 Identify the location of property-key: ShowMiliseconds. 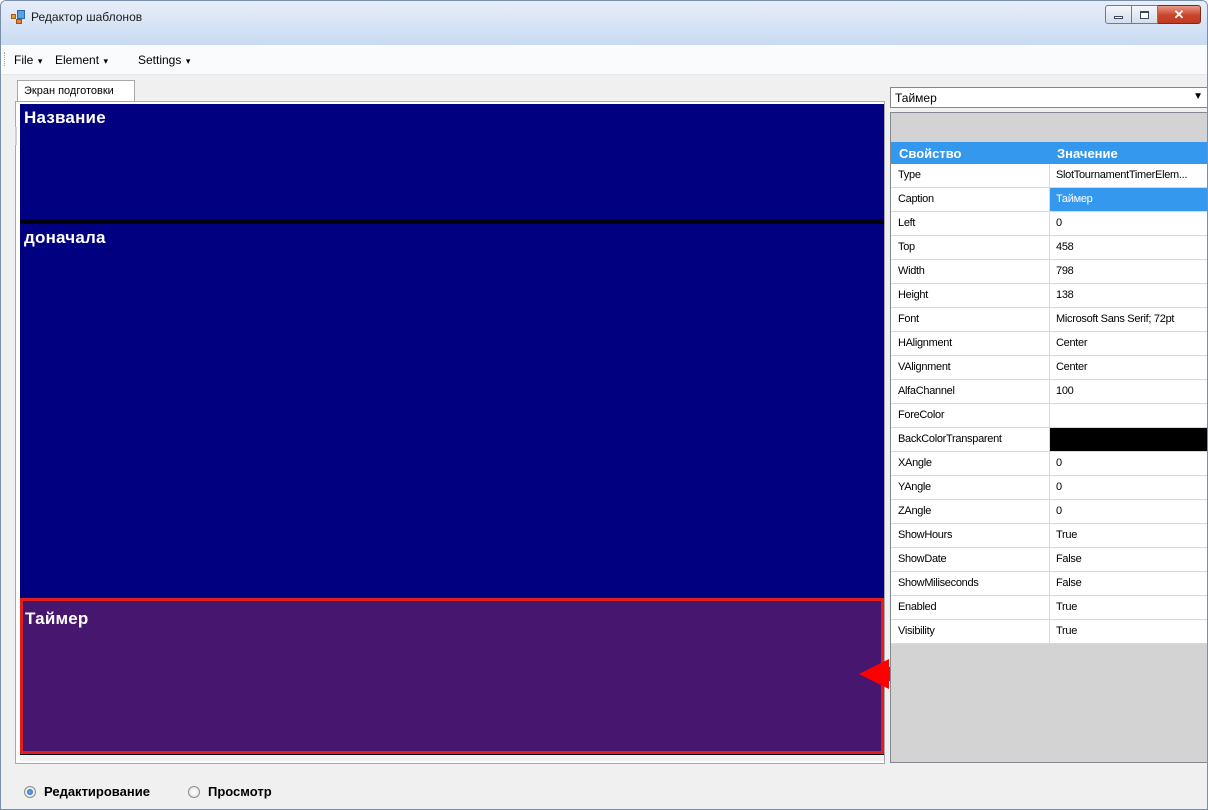
(938, 583).